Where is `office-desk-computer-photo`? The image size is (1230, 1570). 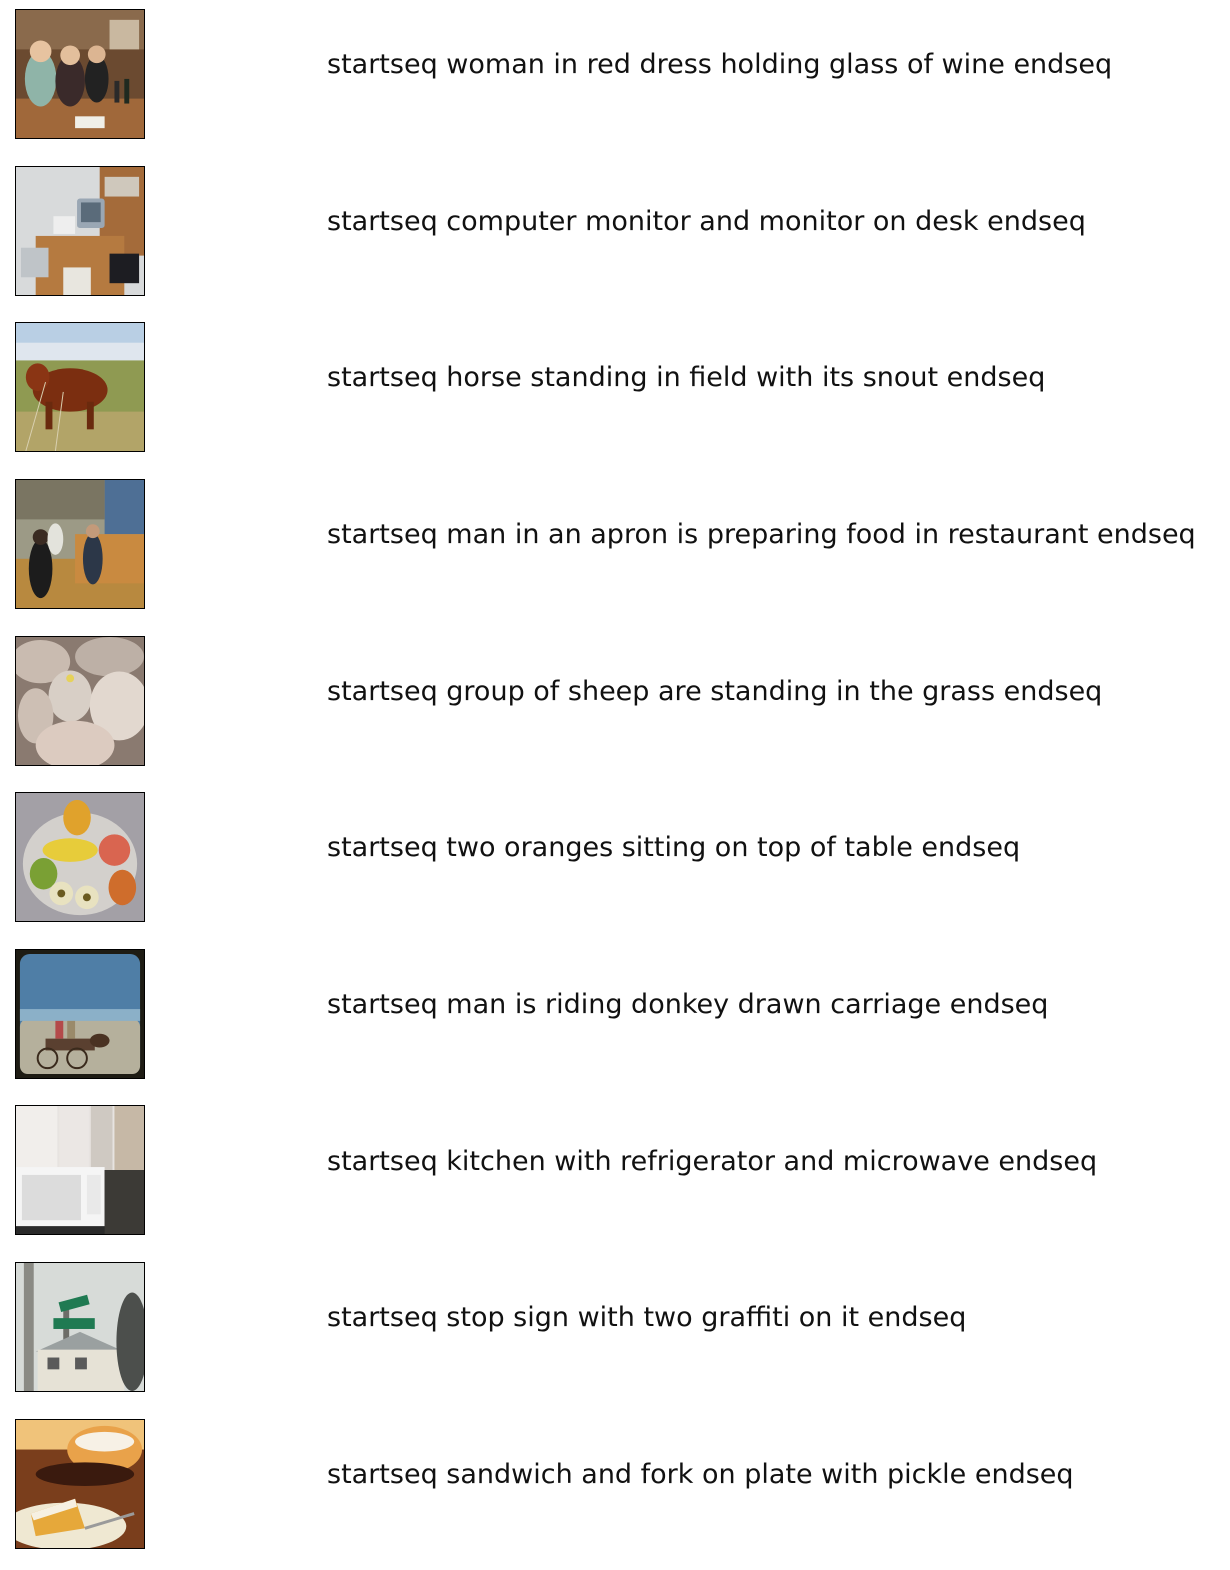
office-desk-computer-photo is located at coordinates (80, 231).